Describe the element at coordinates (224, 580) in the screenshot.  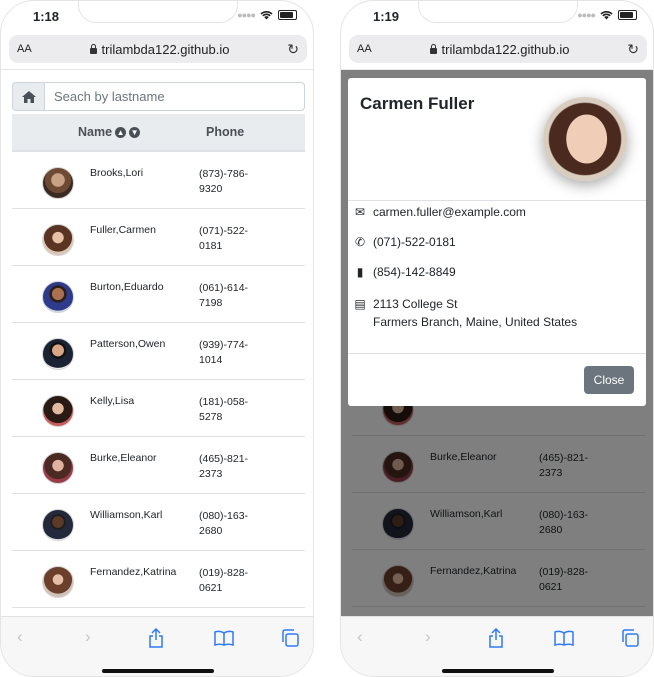
I see `contact-phone: (019)-828-0621` at that location.